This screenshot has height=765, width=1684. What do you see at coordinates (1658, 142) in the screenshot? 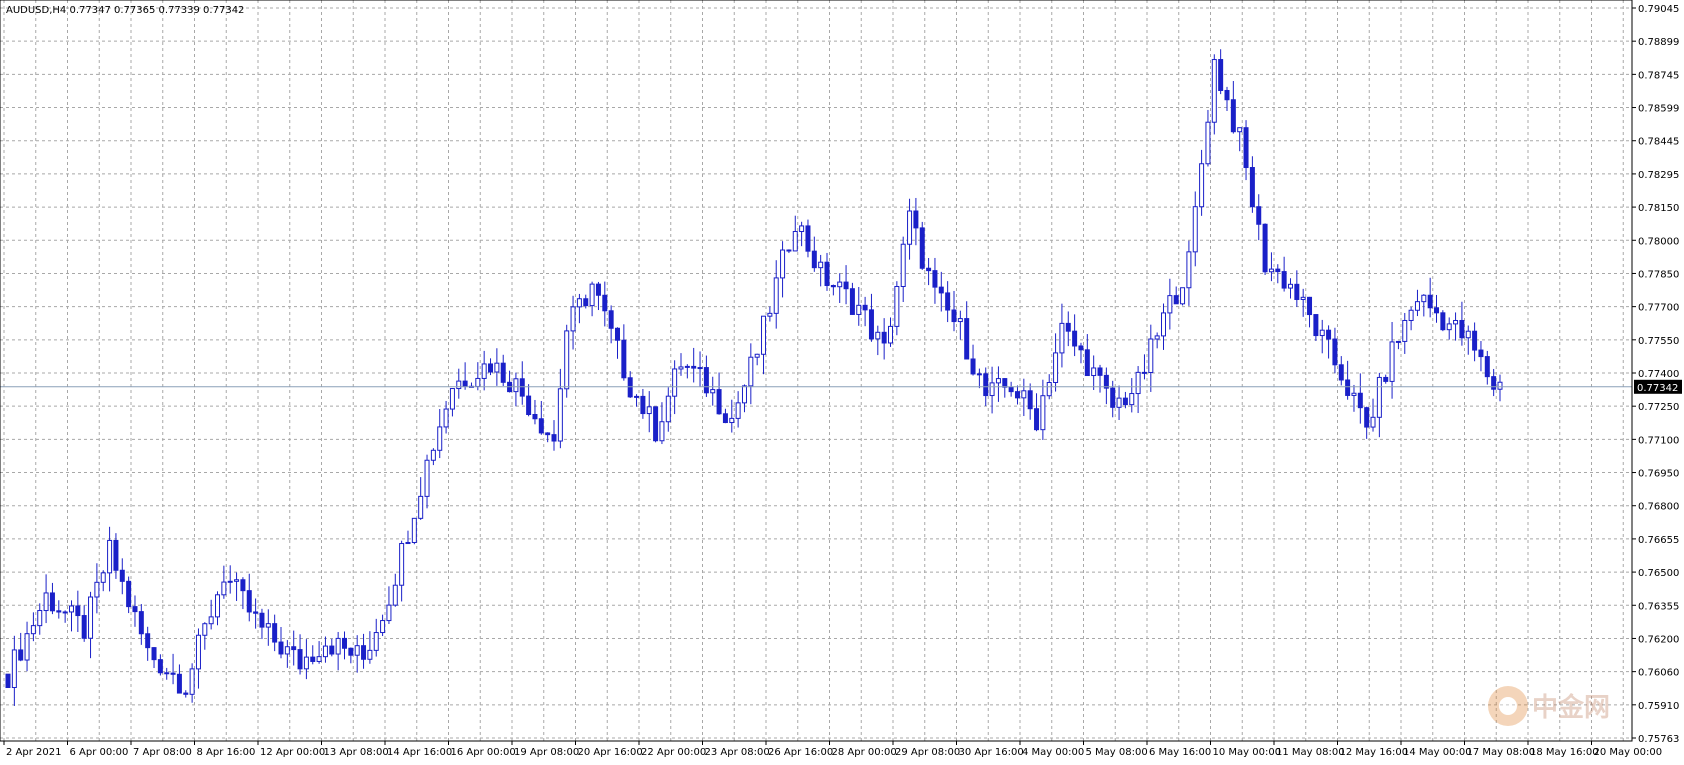
I see `y-tick-label: 0.78445` at bounding box center [1658, 142].